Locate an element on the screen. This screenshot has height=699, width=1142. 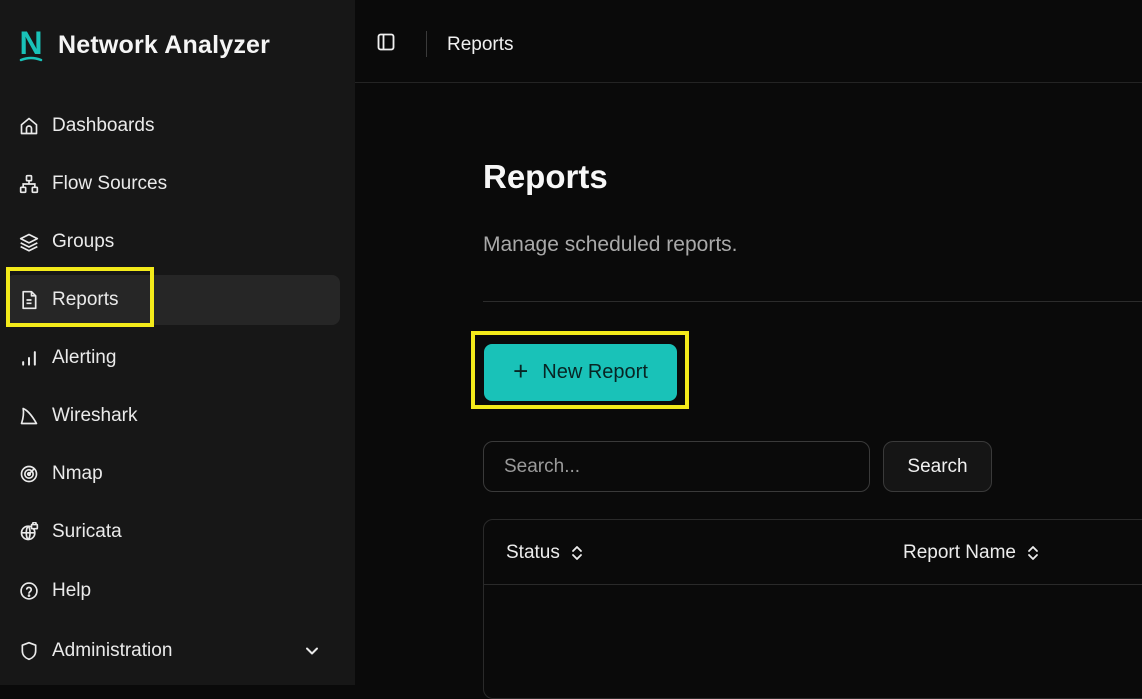
search-button-label: Search is located at coordinates (937, 466).